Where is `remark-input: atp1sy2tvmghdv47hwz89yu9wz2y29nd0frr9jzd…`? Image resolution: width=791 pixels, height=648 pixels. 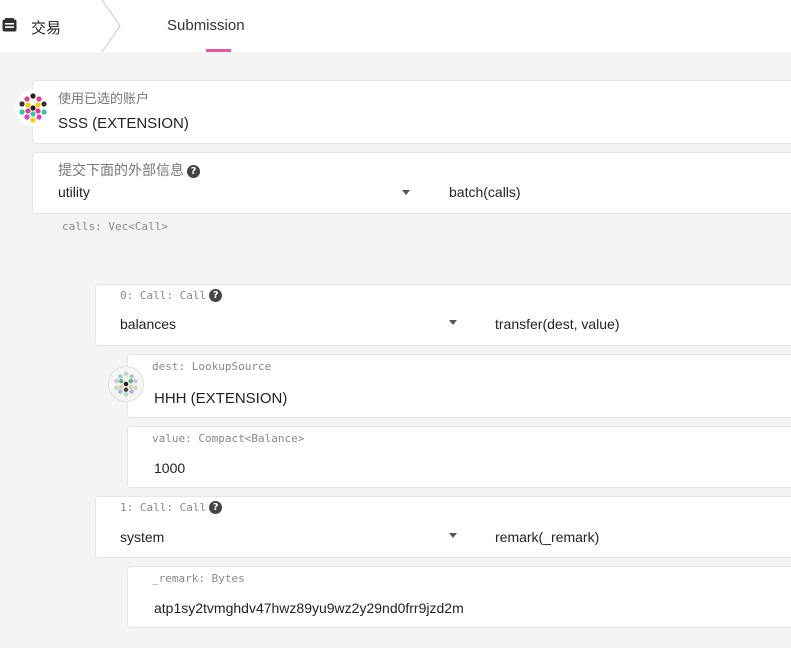 remark-input: atp1sy2tvmghdv47hwz89yu9wz2y29nd0frr9jzd… is located at coordinates (309, 608).